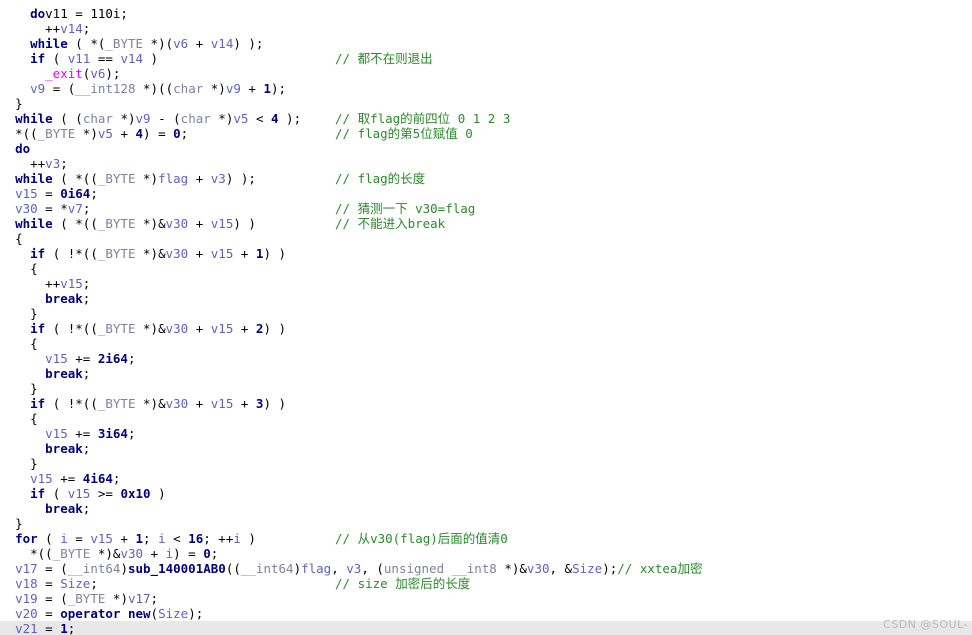 Image resolution: width=972 pixels, height=635 pixels. I want to click on code-line-text: if ( !*((_BYTE *)&v30 + v15 + 1) ), so click(158, 253).